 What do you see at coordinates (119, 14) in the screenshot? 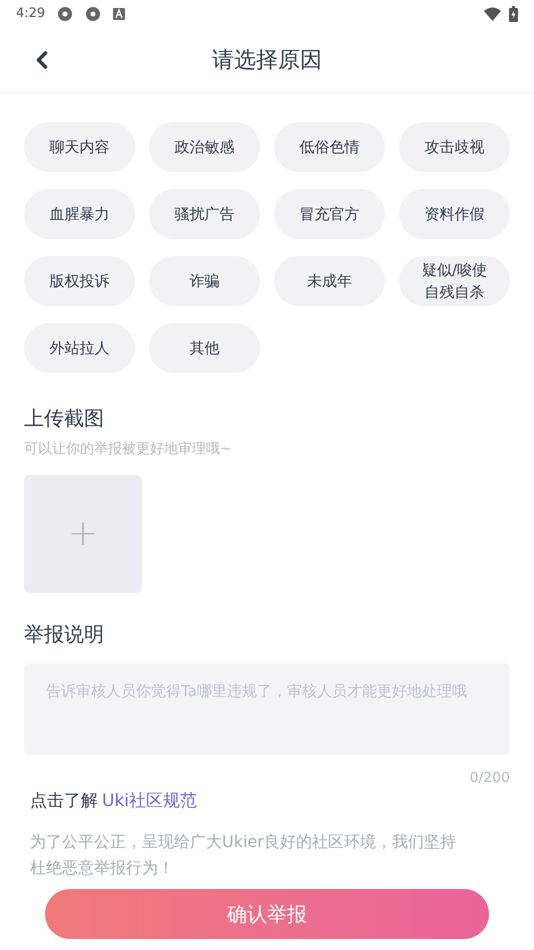
I see `keyboard-notification-icon` at bounding box center [119, 14].